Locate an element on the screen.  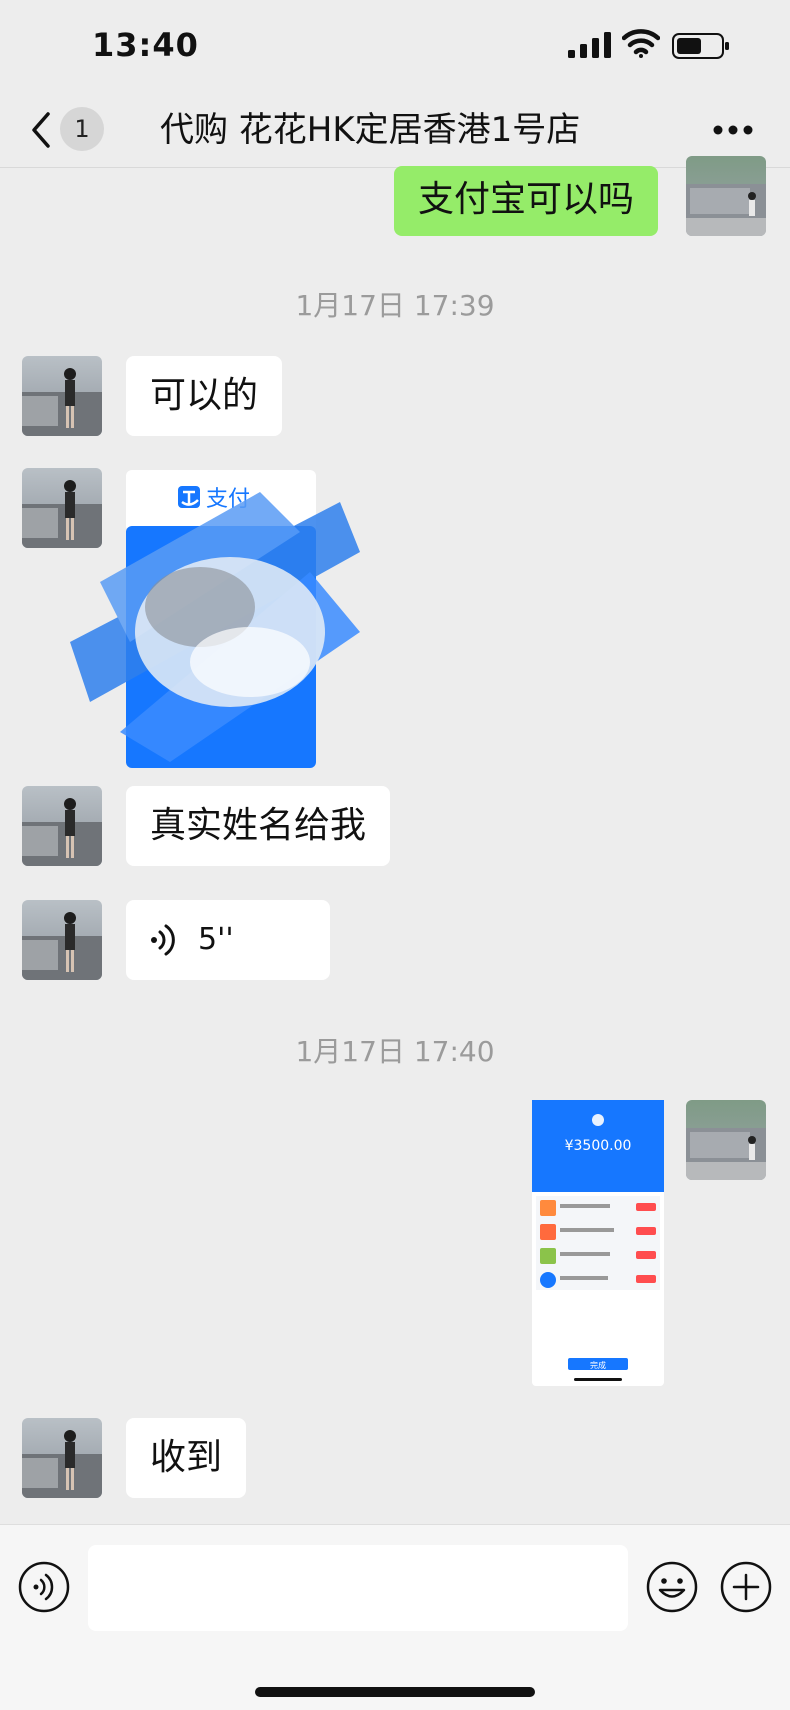
voice-message: 5'' is located at coordinates (228, 940).